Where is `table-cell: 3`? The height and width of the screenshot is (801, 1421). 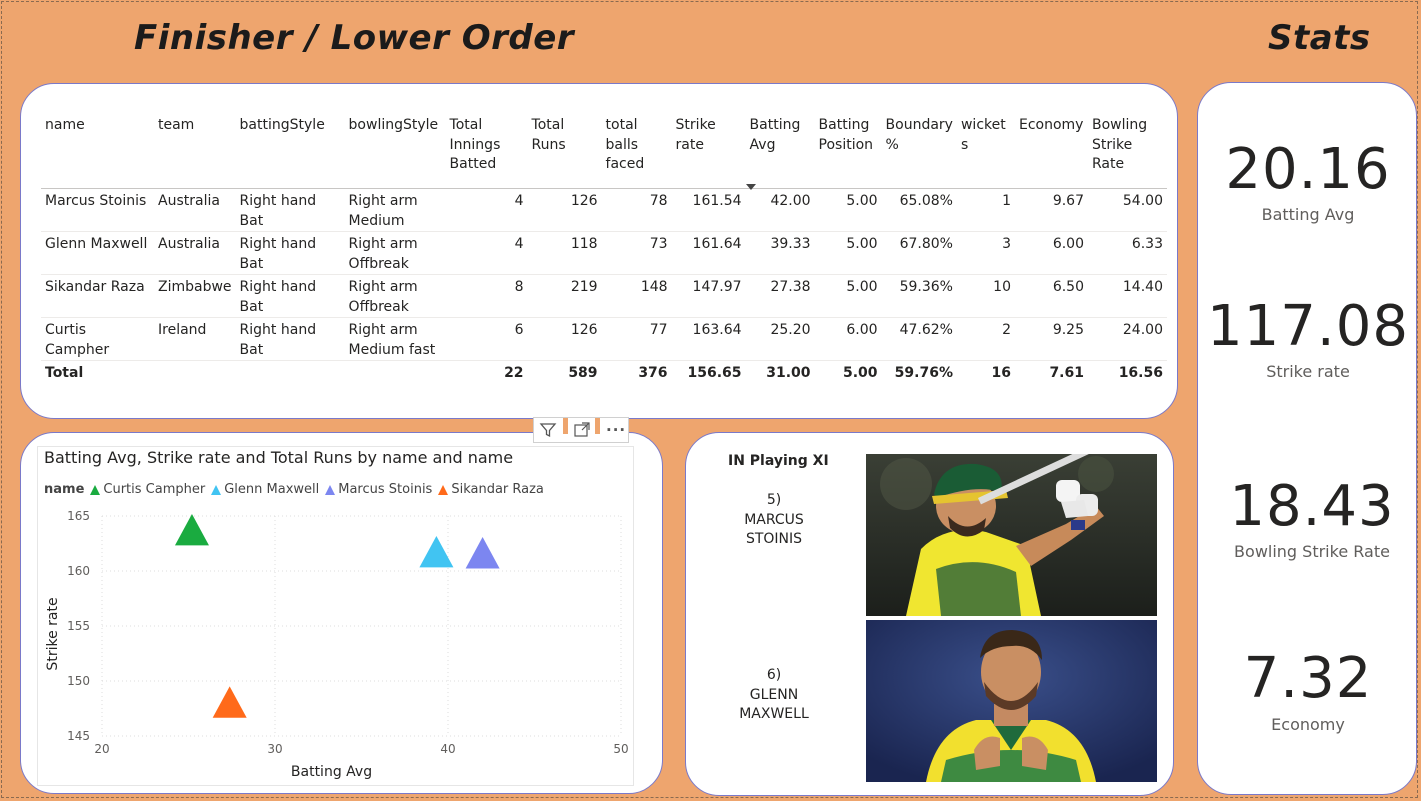
table-cell: 3 is located at coordinates (985, 253).